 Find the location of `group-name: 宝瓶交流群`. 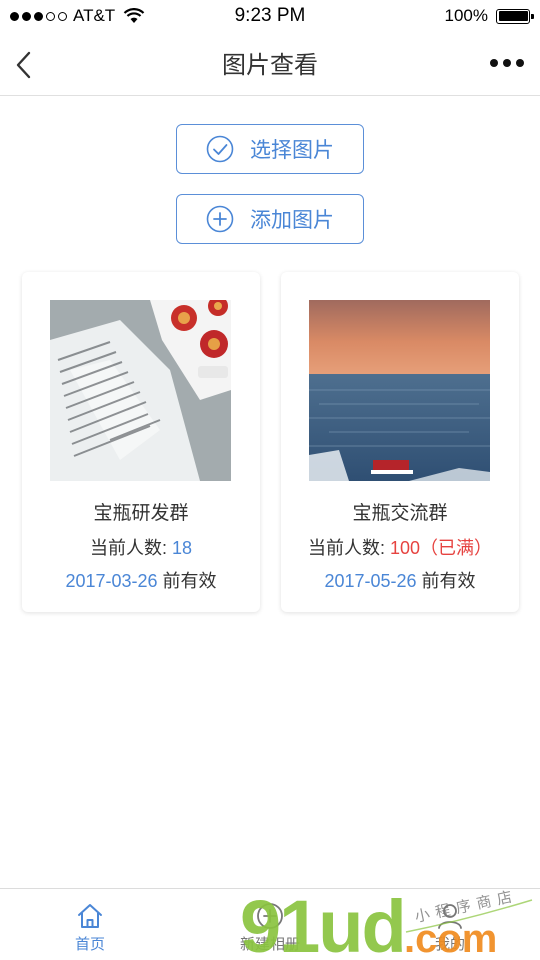

group-name: 宝瓶交流群 is located at coordinates (400, 513).